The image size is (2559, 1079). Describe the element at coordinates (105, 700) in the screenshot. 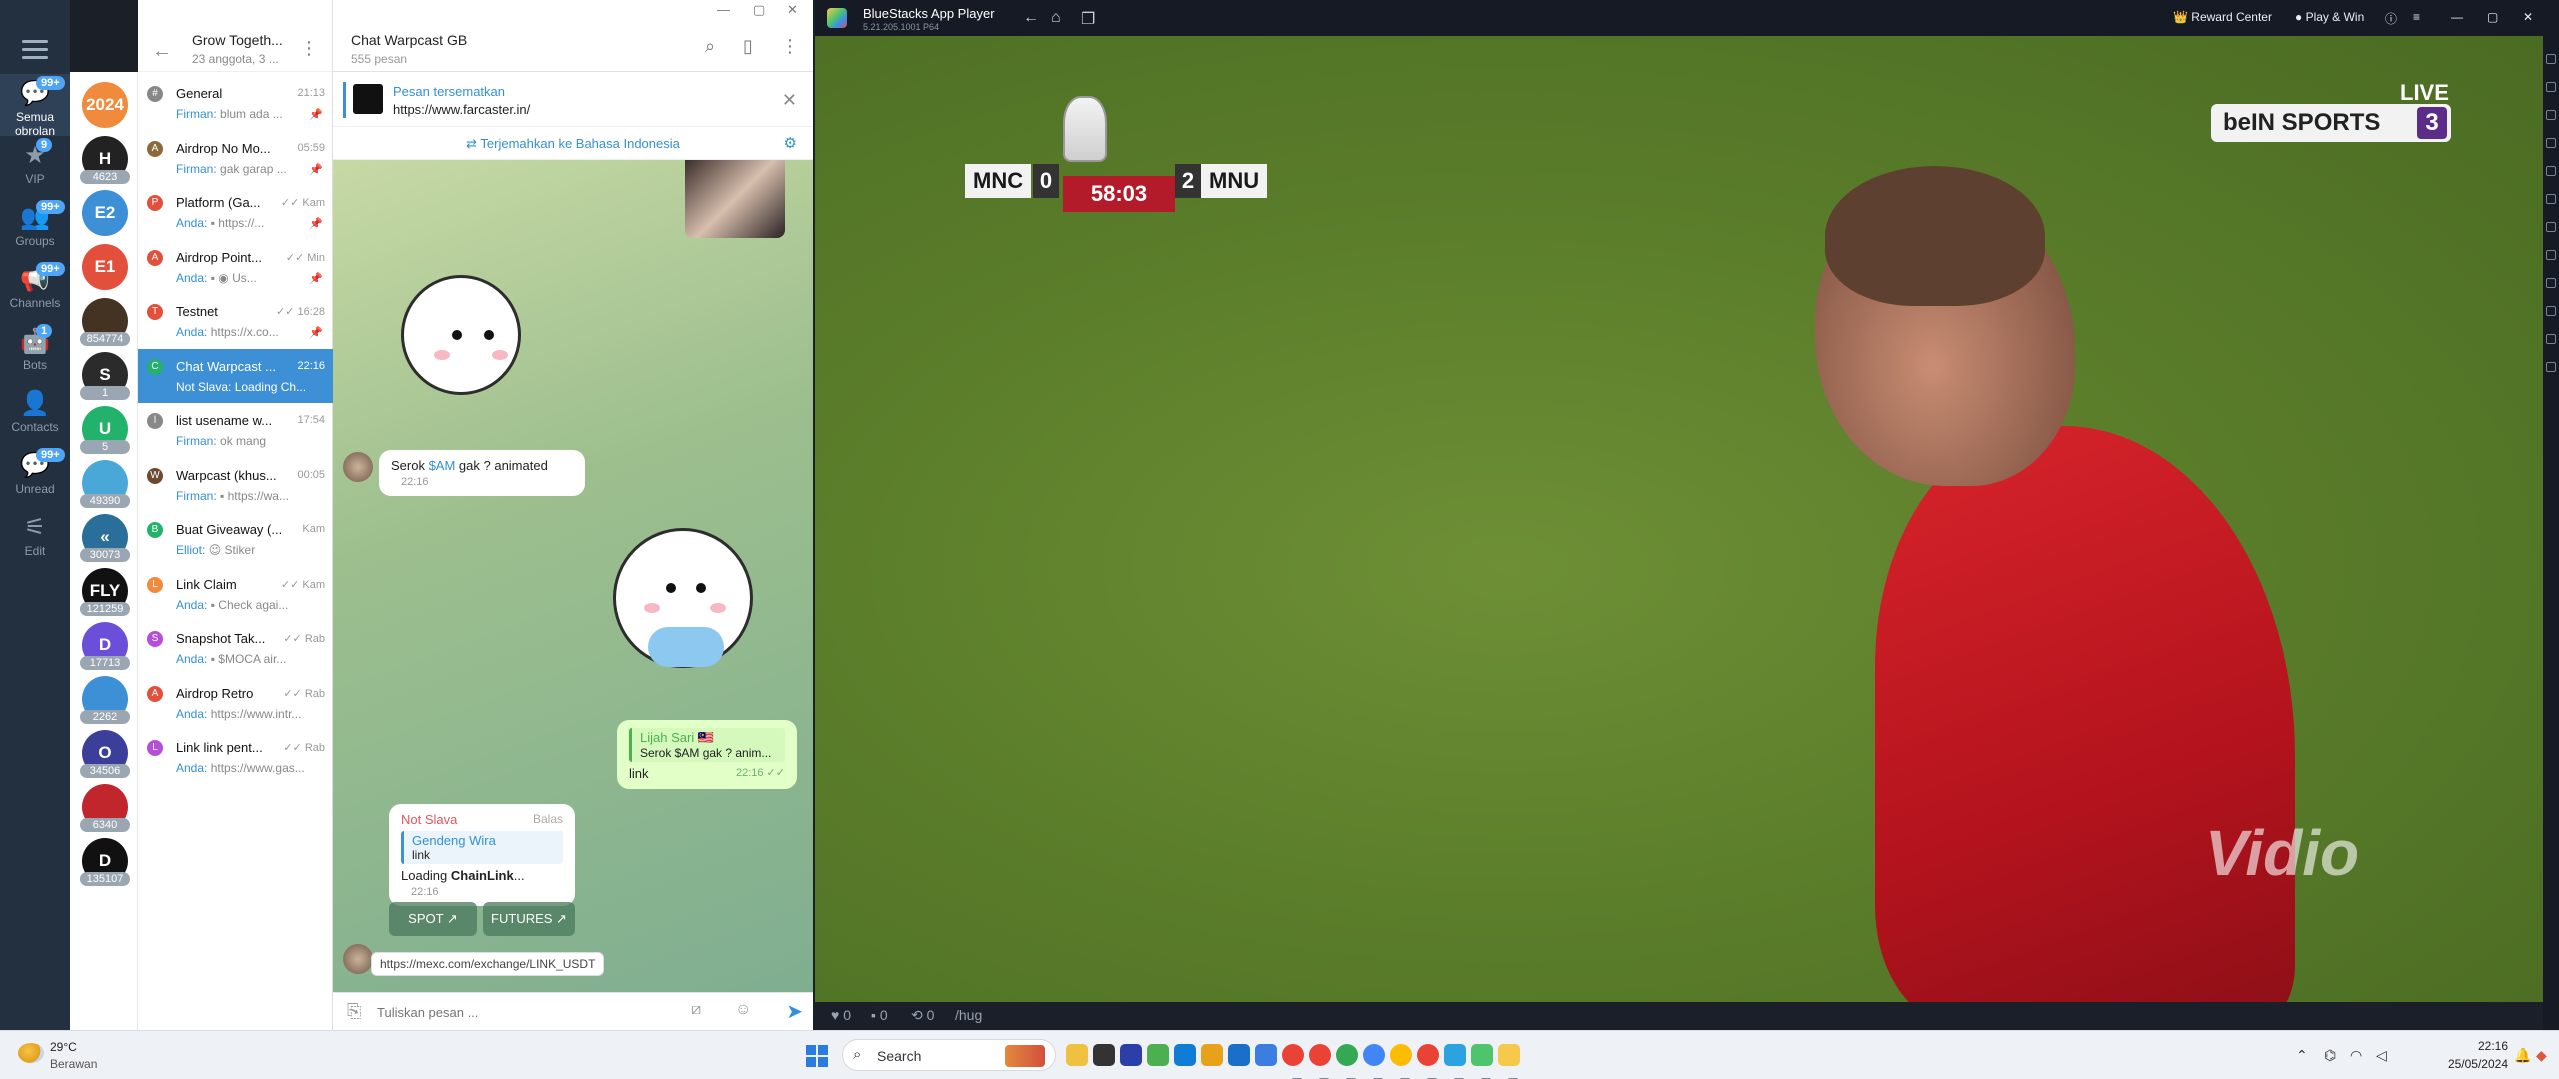

I see `chat-avatar: 2262` at that location.